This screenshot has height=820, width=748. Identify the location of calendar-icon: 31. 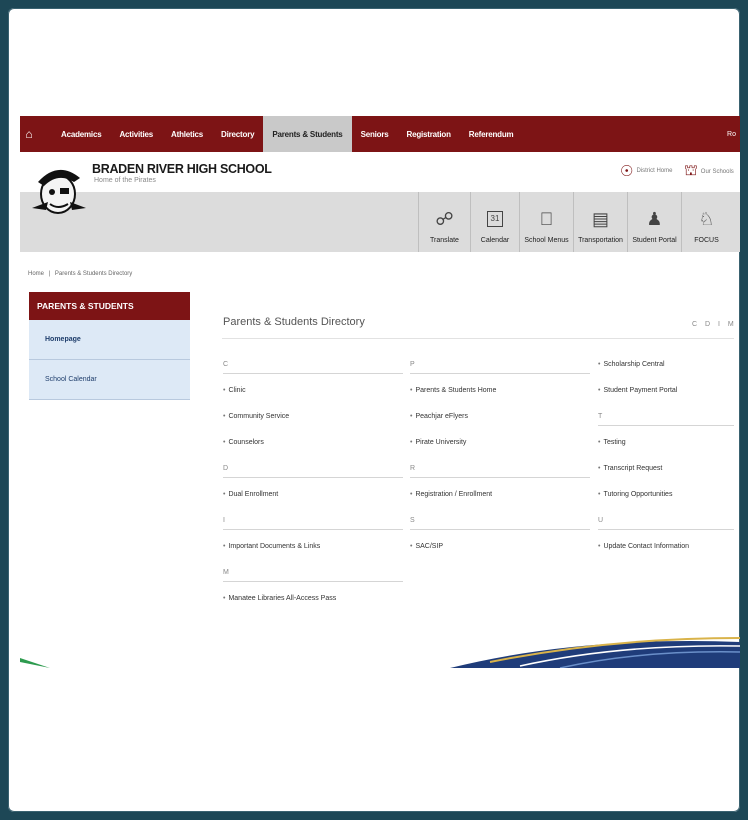
(495, 219).